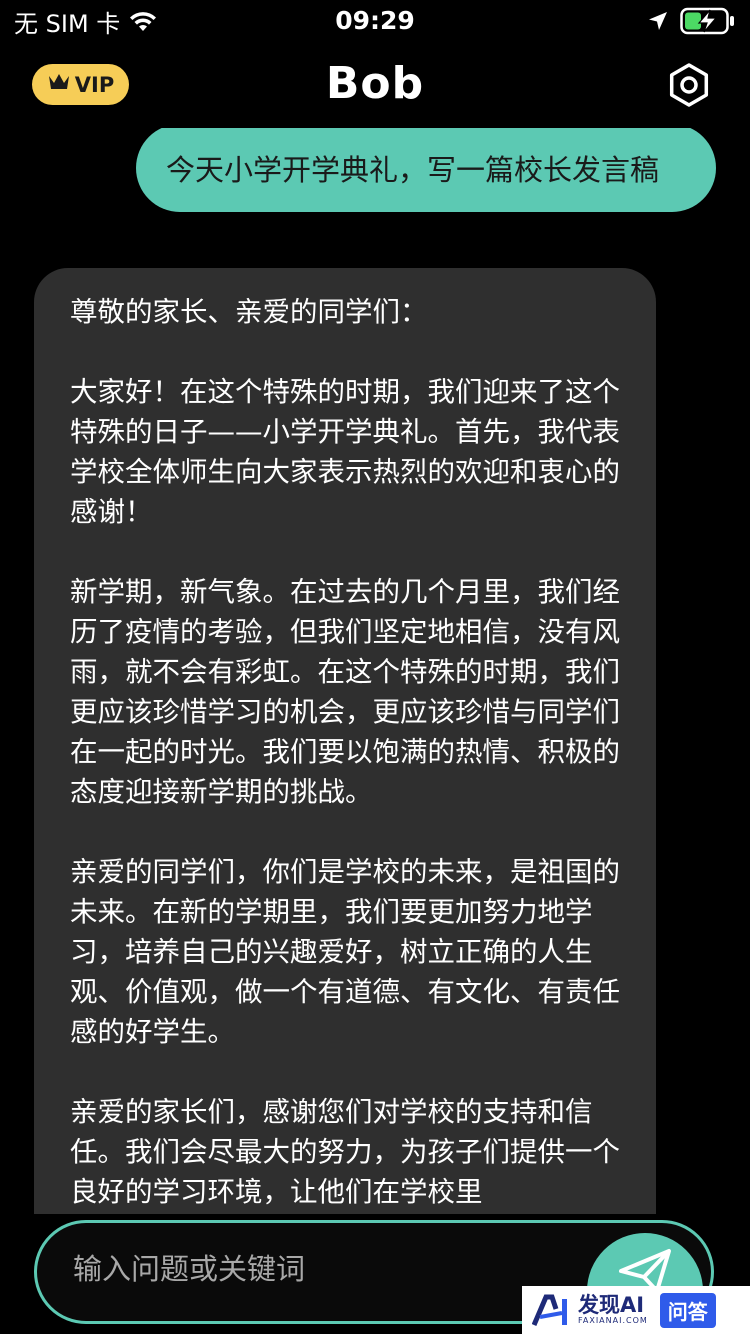  I want to click on watermark-domain: FAXIANAI.COM, so click(613, 1320).